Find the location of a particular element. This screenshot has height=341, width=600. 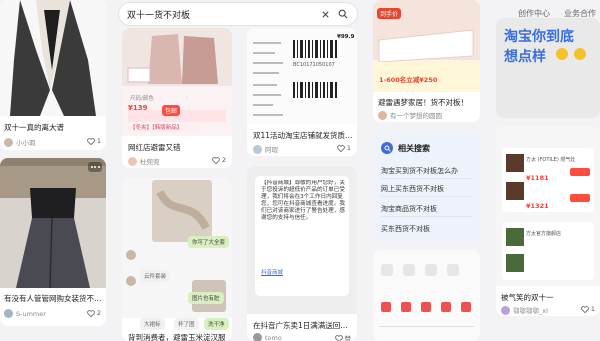

business-link: 业务合作 is located at coordinates (580, 13).